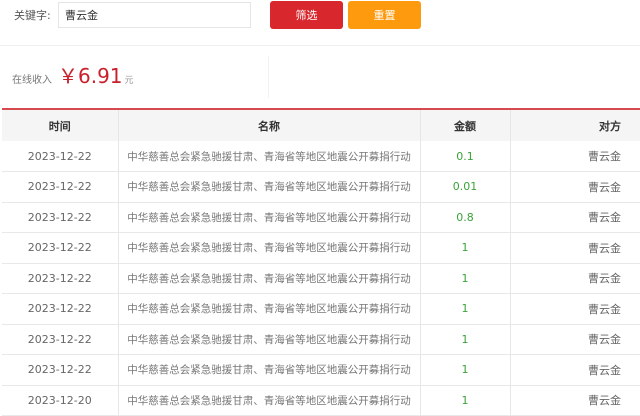 The image size is (640, 416). Describe the element at coordinates (60, 400) in the screenshot. I see `cell-time: 2023-12-20` at that location.